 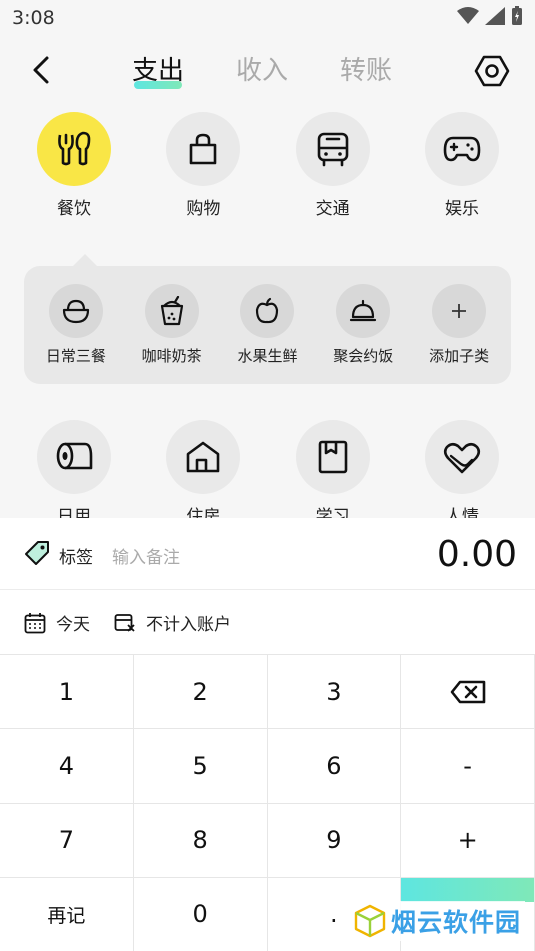 I want to click on subcategory-fruit-fresh: 水果生鲜, so click(x=267, y=325).